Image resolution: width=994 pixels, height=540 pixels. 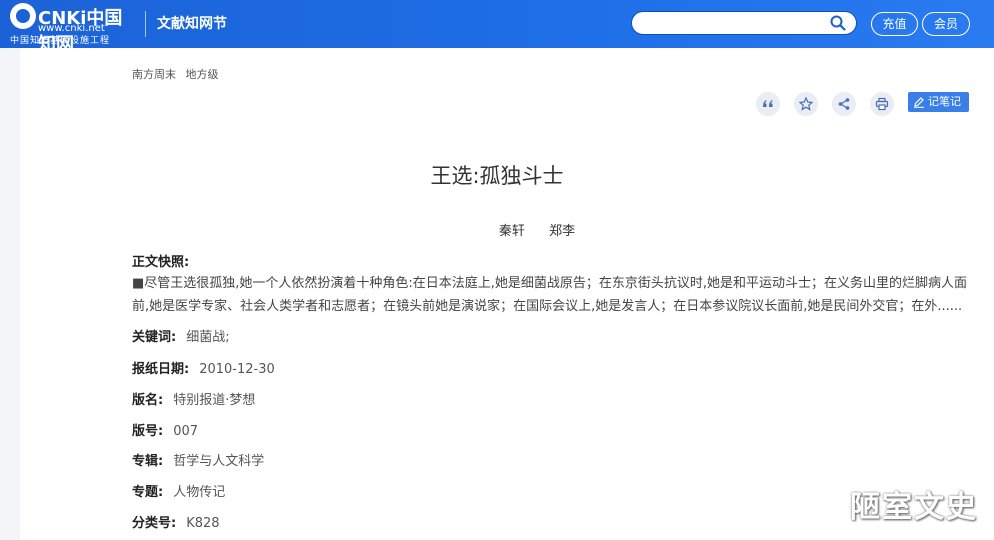 I want to click on field-value: 哲学与人文科学, so click(x=219, y=461).